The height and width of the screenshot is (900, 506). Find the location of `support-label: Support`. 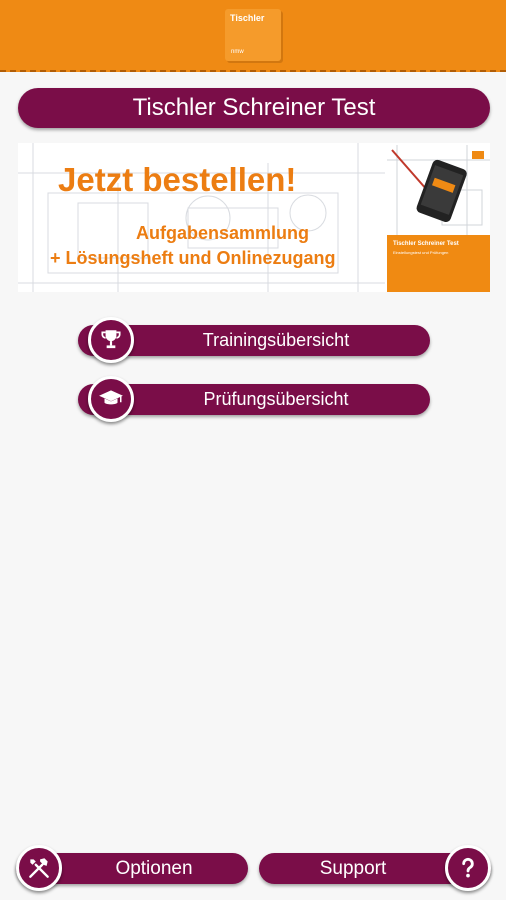

support-label: Support is located at coordinates (353, 868).